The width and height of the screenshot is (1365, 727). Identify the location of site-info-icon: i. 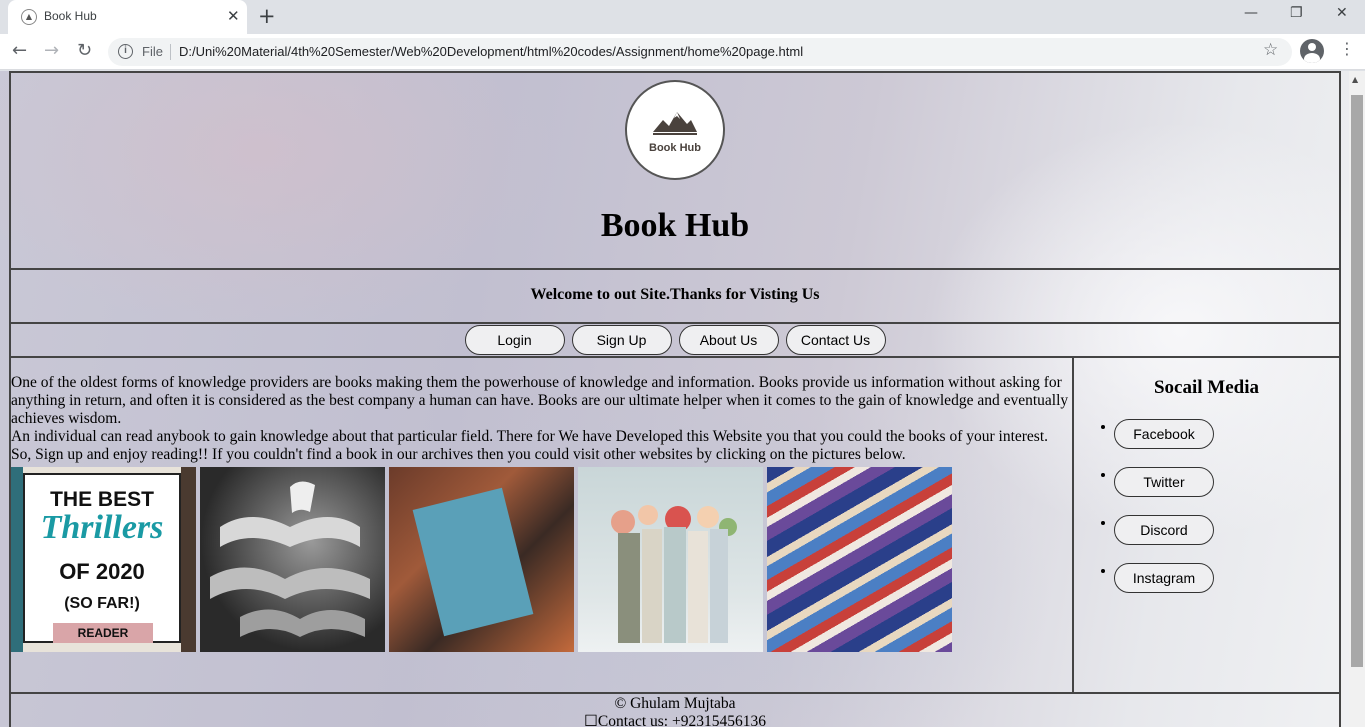
(125, 51).